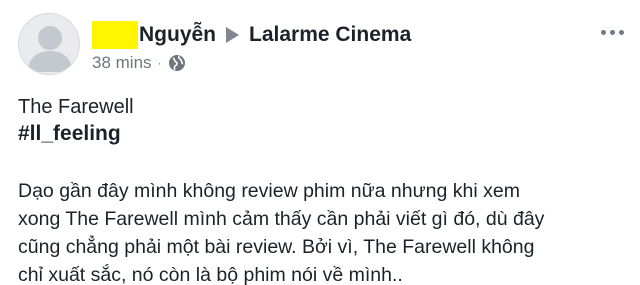 The image size is (640, 285). I want to click on post-meta: 38 mins ·, so click(139, 63).